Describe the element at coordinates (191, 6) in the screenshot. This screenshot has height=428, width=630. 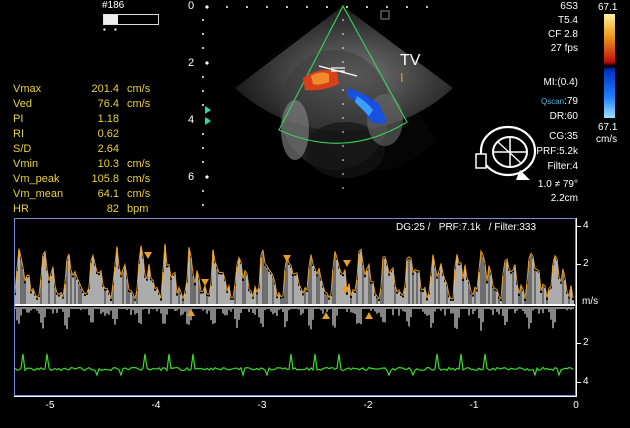
I see `depth-label-0: 0` at that location.